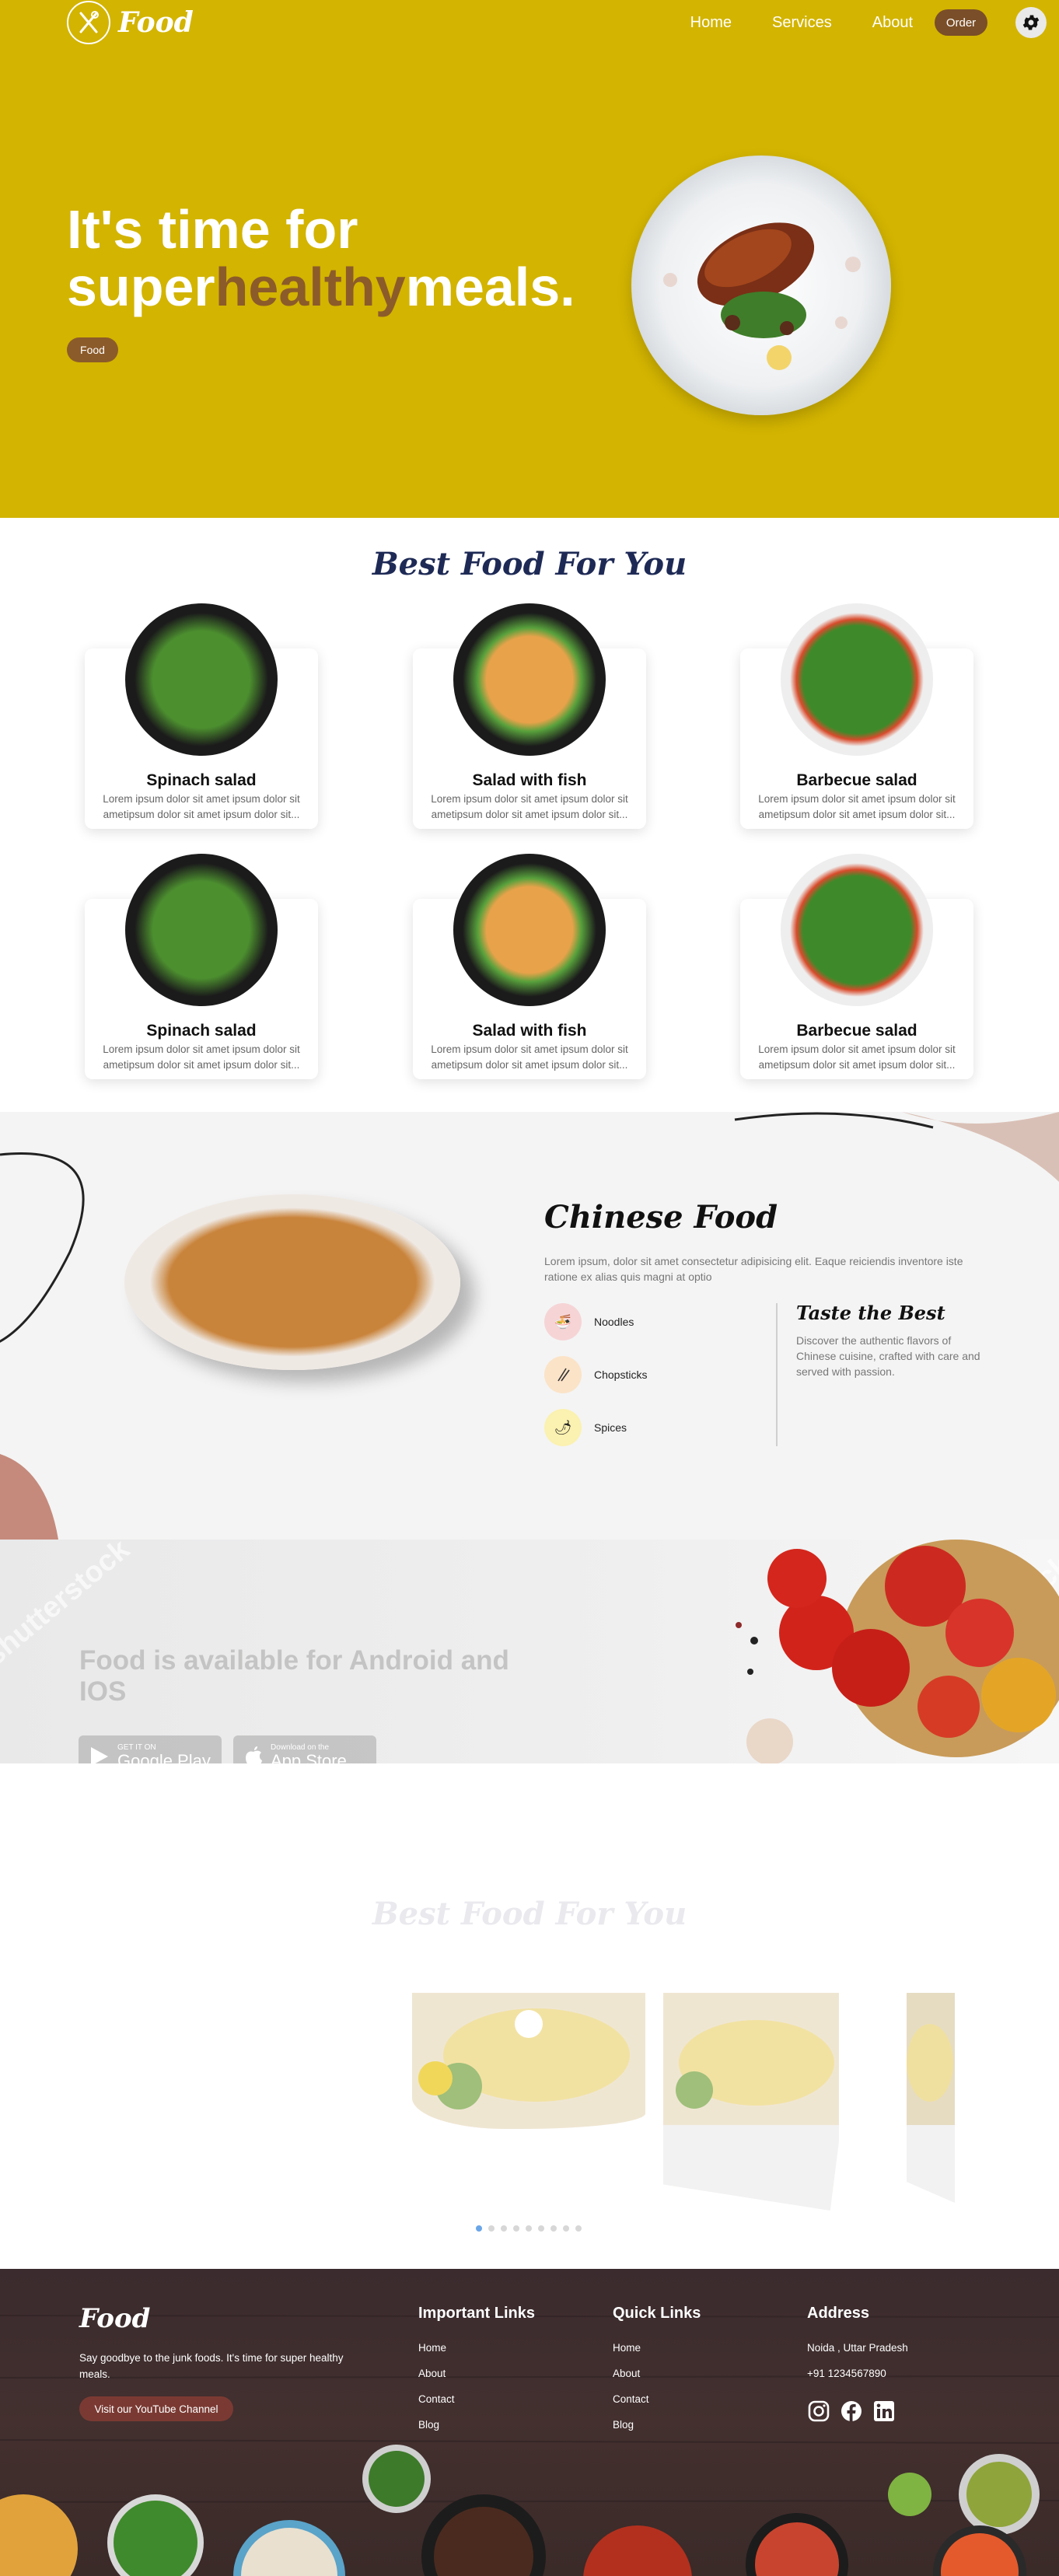 The image size is (1059, 2576). What do you see at coordinates (871, 1313) in the screenshot?
I see `taste-the-best-title: Taste the Best` at bounding box center [871, 1313].